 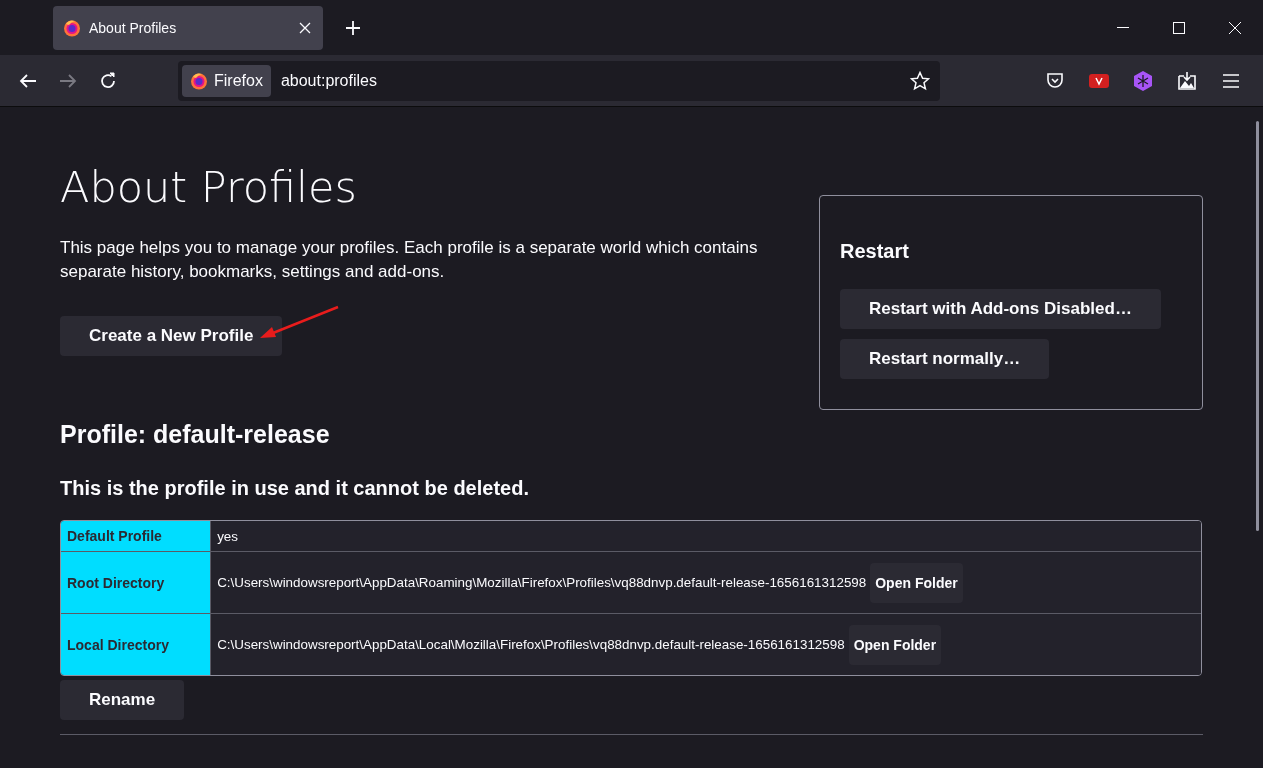 What do you see at coordinates (874, 251) in the screenshot?
I see `panel-title: Restart` at bounding box center [874, 251].